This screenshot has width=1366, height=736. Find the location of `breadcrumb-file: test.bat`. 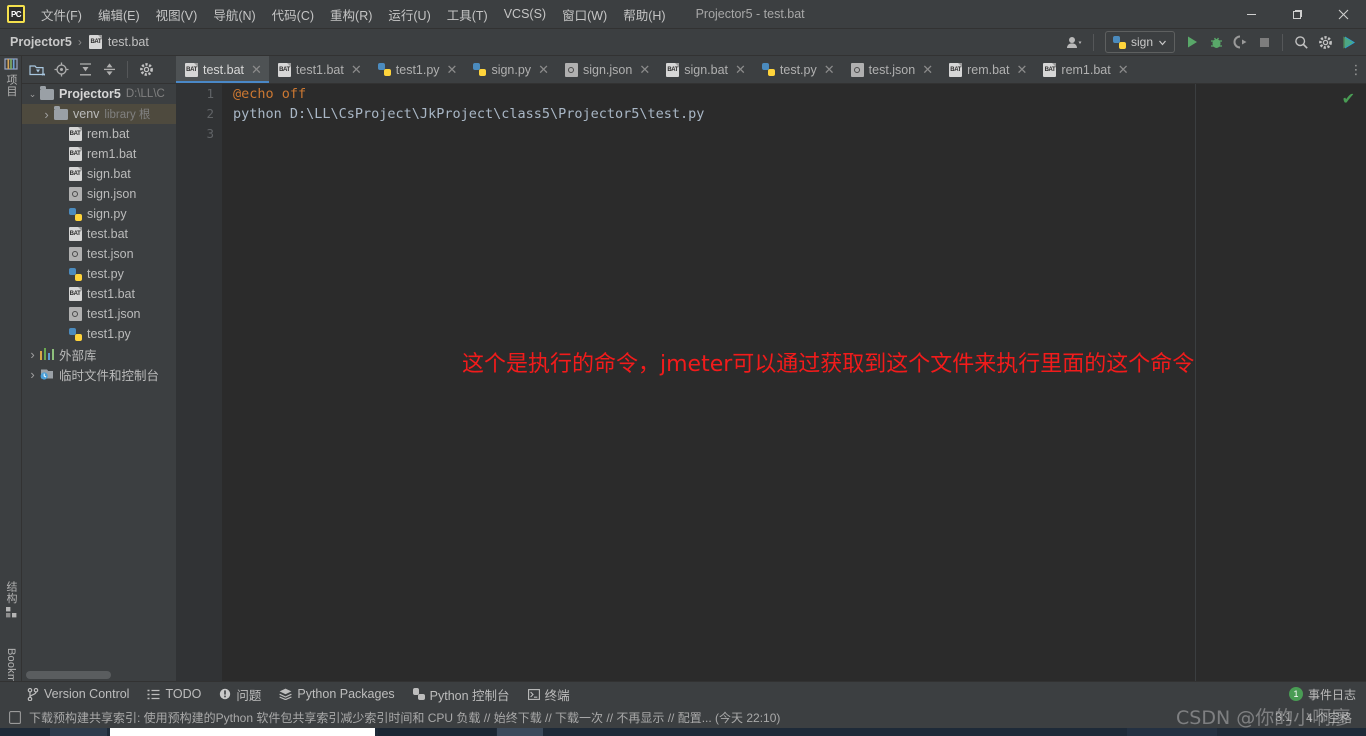

breadcrumb-file: test.bat is located at coordinates (128, 42).